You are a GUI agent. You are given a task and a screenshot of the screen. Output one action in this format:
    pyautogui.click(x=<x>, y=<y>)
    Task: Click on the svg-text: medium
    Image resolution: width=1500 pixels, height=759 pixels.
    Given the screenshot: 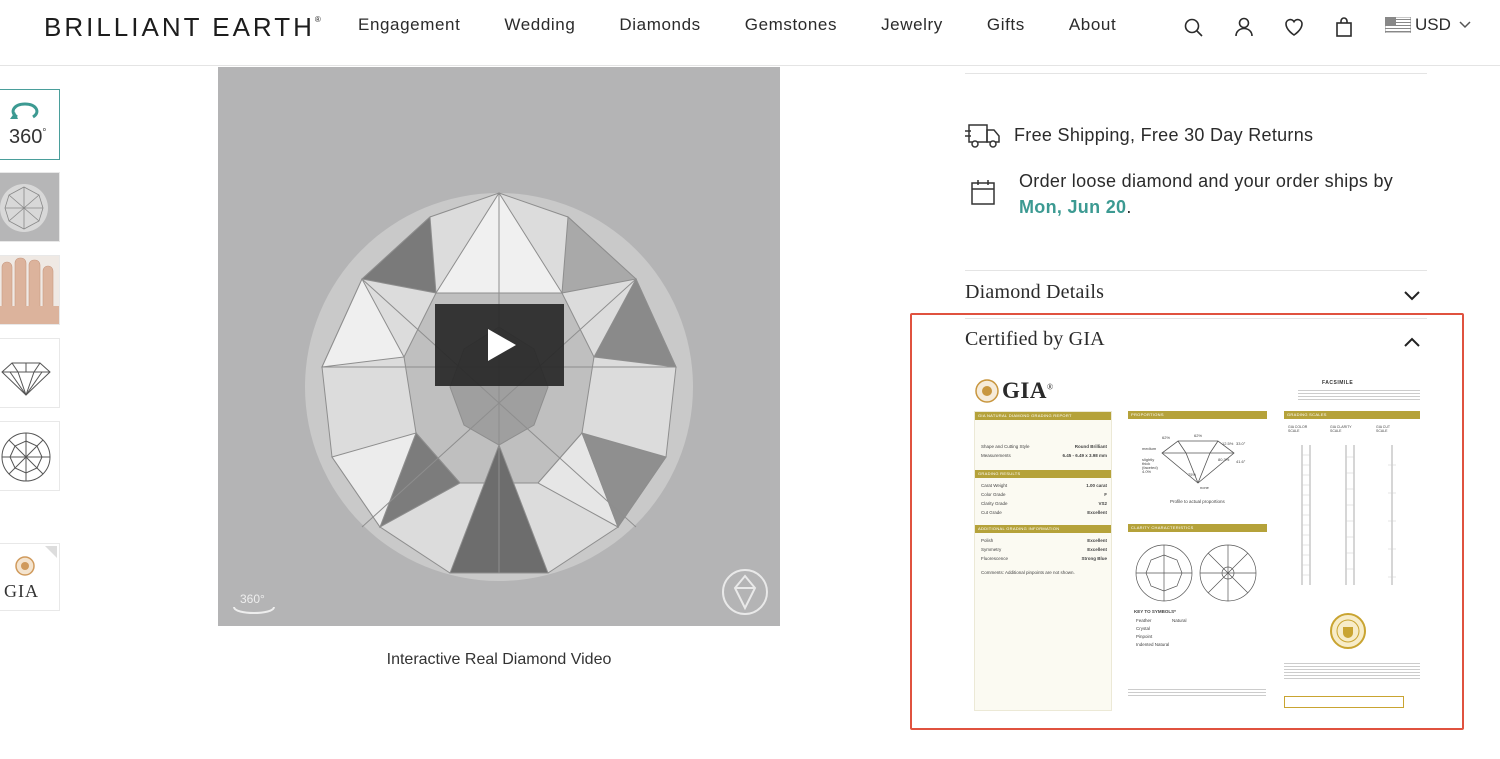 What is the action you would take?
    pyautogui.click(x=1149, y=448)
    